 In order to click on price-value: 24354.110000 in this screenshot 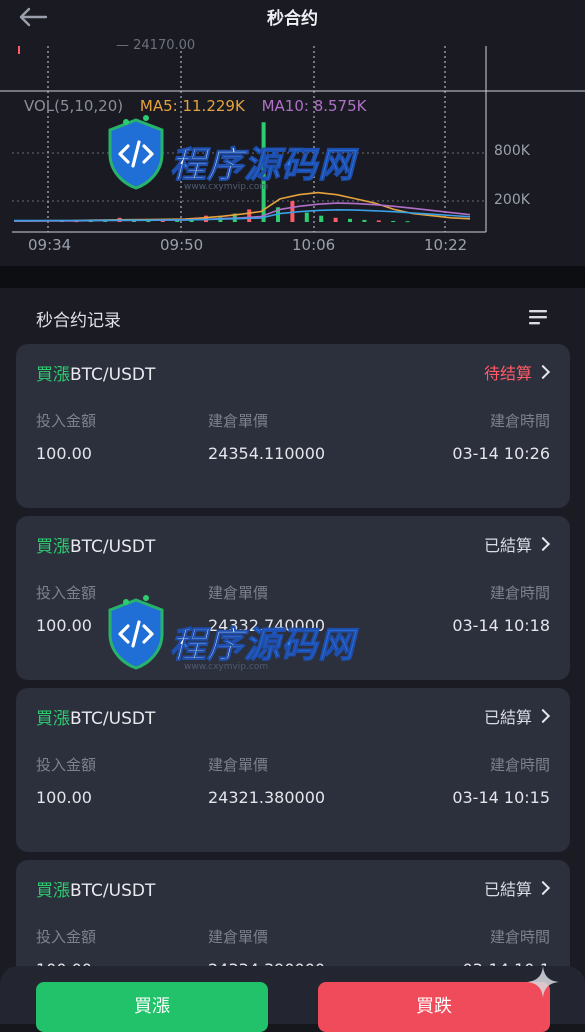, I will do `click(267, 453)`.